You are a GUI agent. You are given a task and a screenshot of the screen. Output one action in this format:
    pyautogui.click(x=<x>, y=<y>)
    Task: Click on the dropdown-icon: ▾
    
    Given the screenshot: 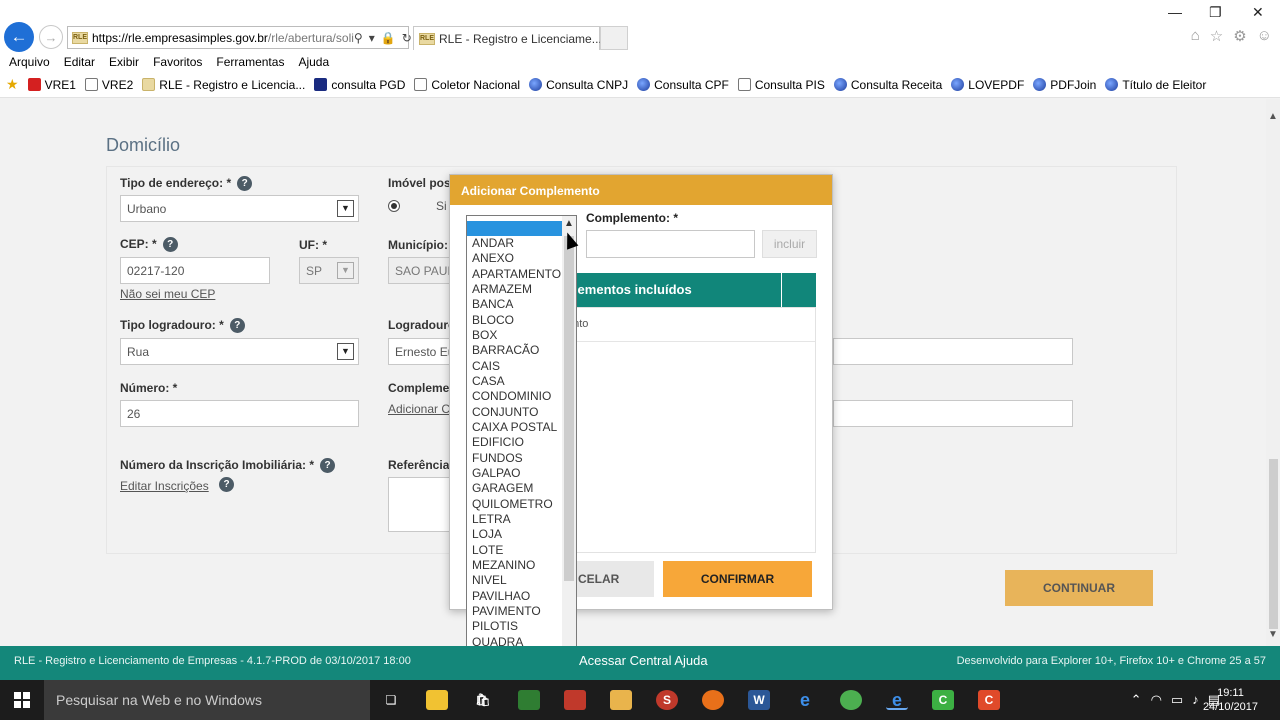 What is the action you would take?
    pyautogui.click(x=372, y=38)
    